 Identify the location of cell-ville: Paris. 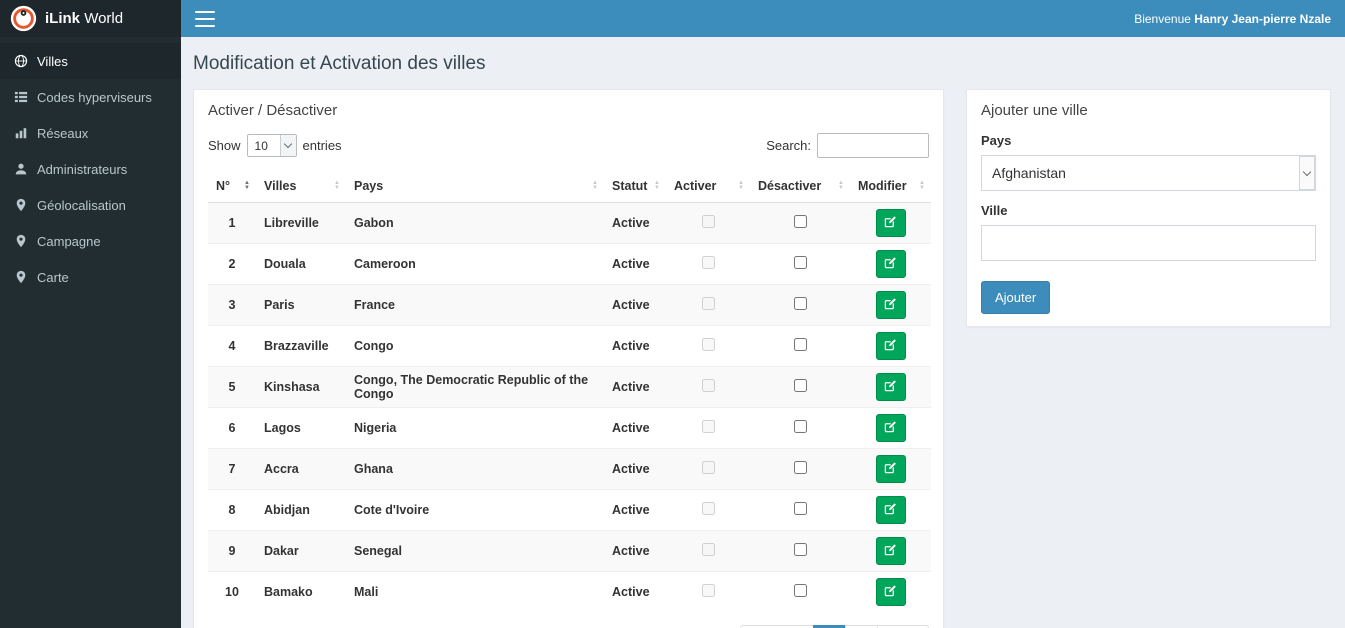
(301, 305).